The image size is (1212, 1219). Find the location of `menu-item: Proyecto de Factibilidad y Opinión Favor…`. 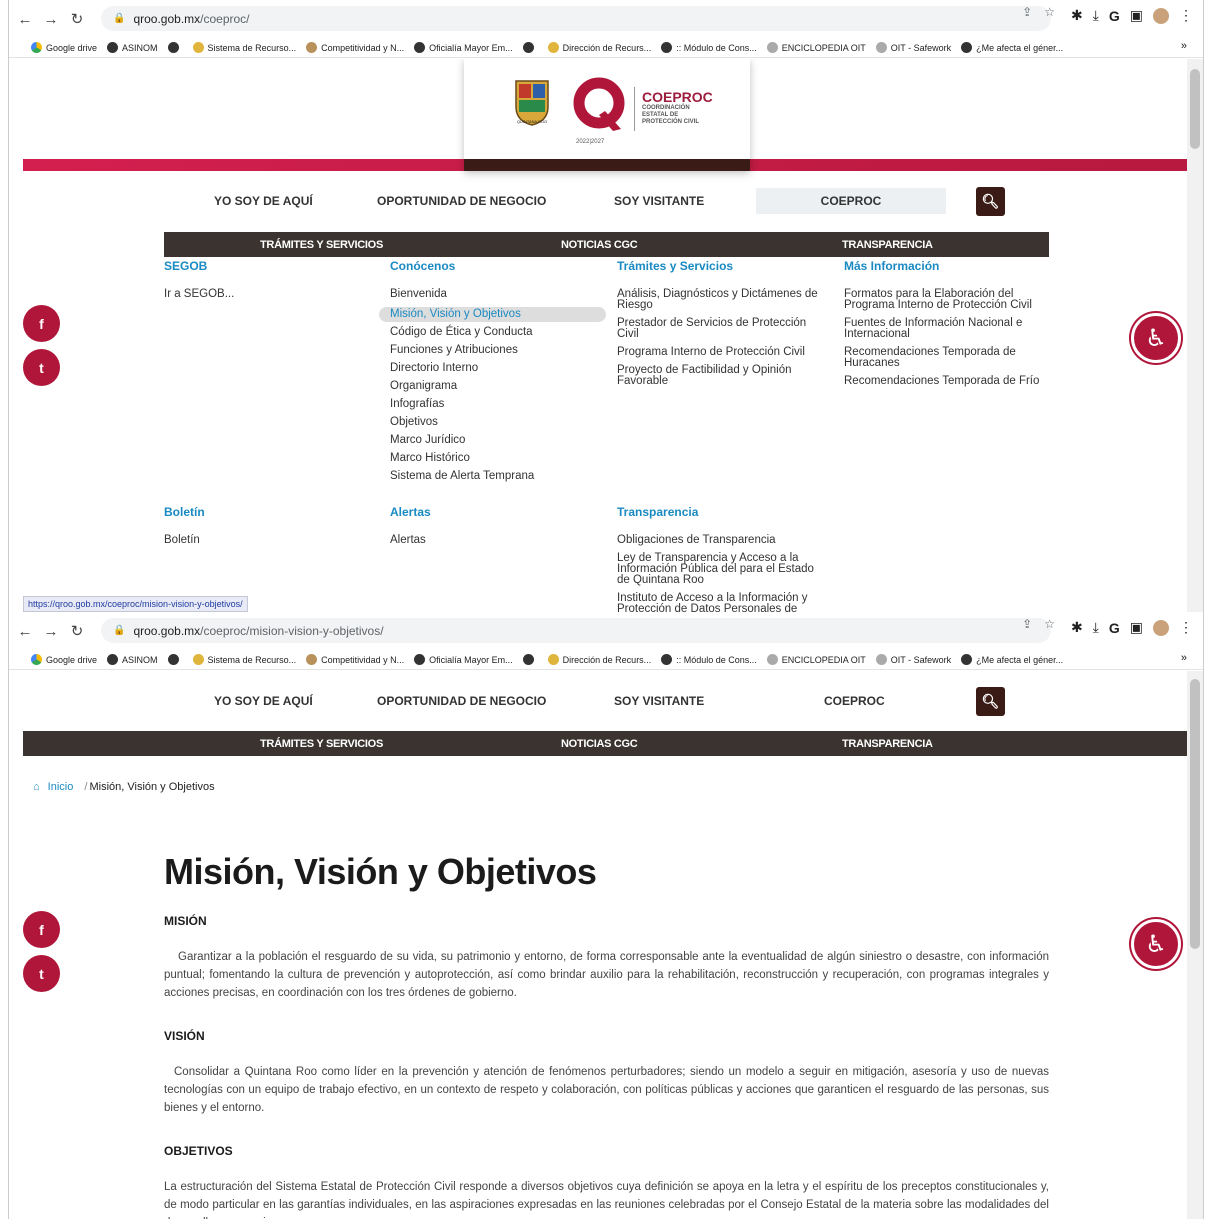

menu-item: Proyecto de Factibilidad y Opinión Favor… is located at coordinates (719, 375).